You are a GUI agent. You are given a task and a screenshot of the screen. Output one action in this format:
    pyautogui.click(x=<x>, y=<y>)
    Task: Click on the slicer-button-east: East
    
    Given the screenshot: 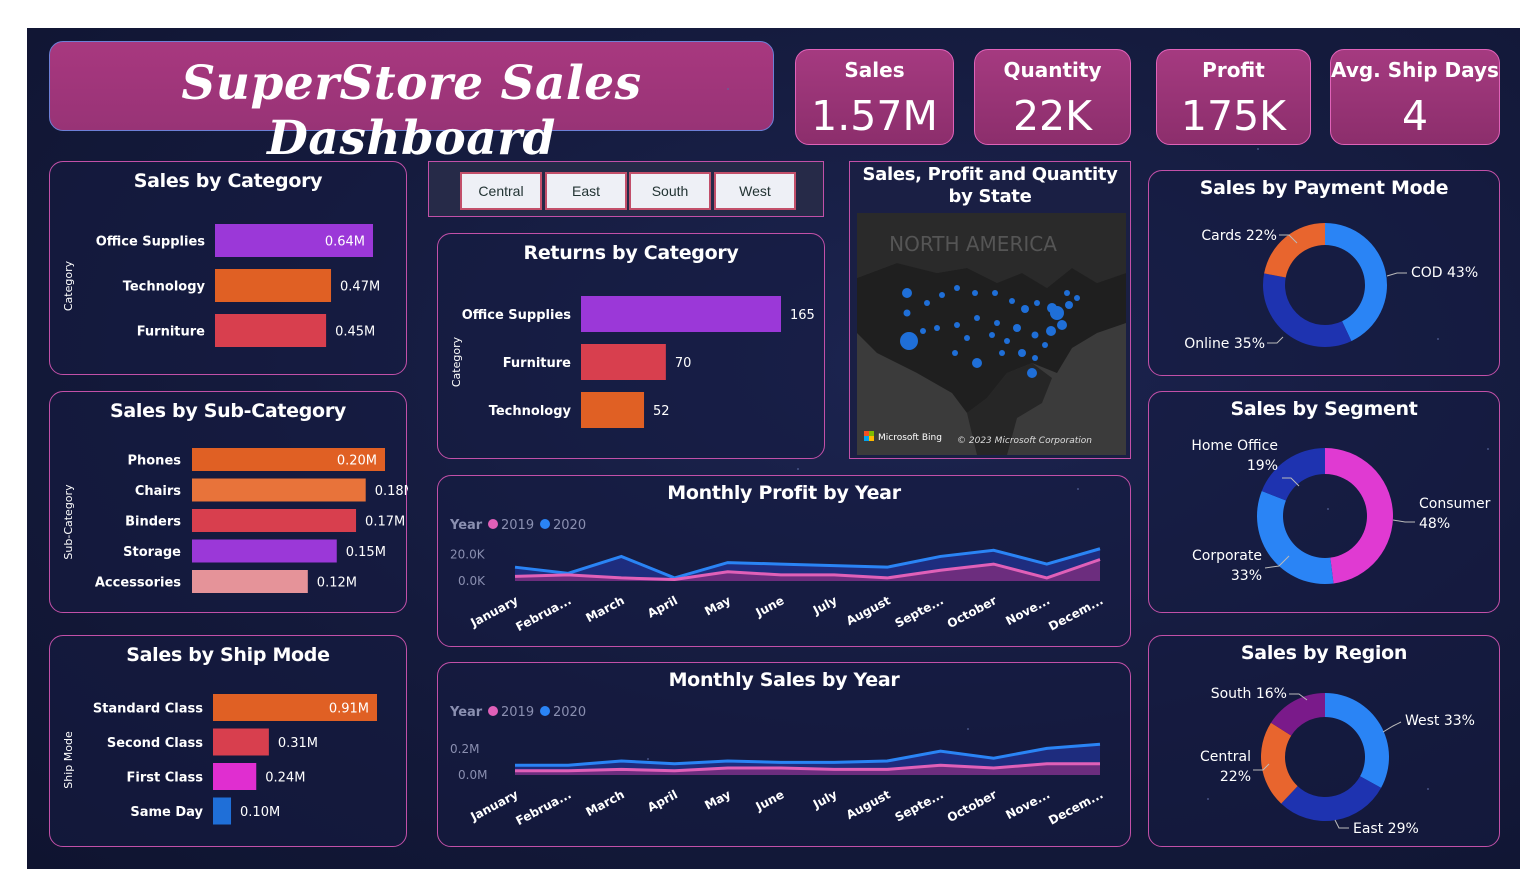 What is the action you would take?
    pyautogui.click(x=586, y=191)
    